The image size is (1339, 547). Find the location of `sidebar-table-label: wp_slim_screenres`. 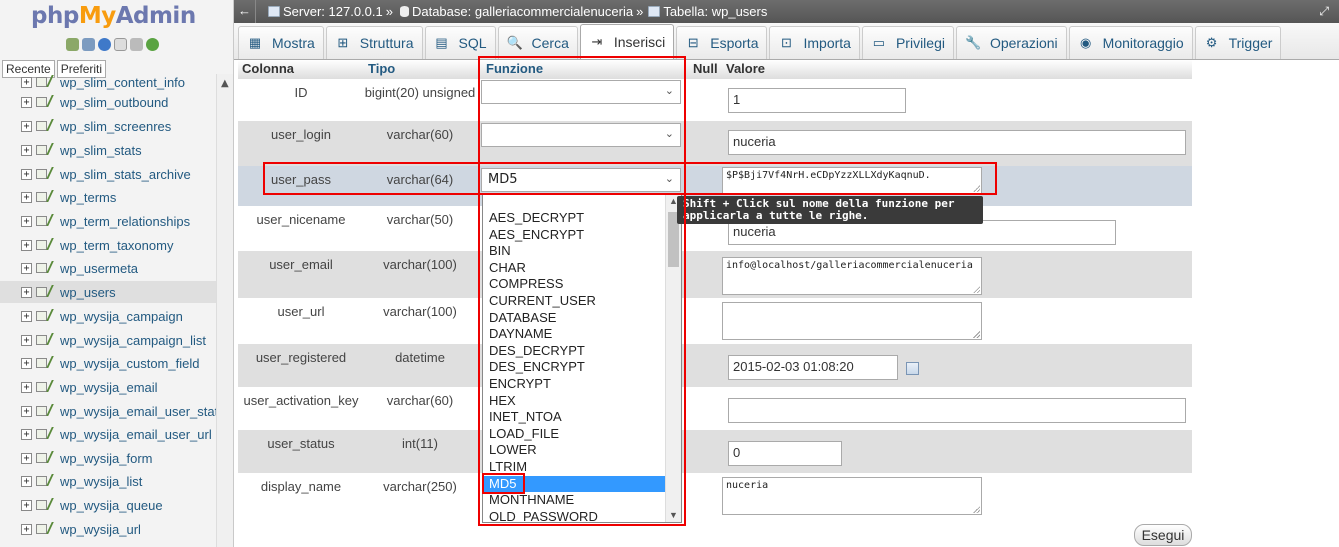

sidebar-table-label: wp_slim_screenres is located at coordinates (115, 126).